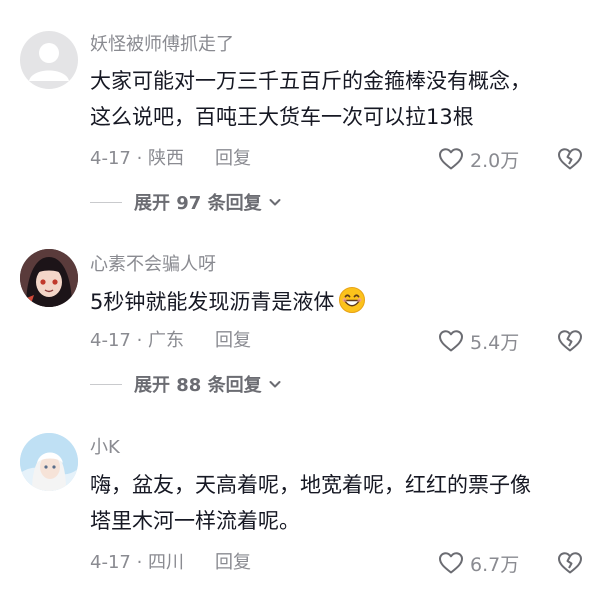  I want to click on comment-text: 嗨，盆友，天高着呢，地宽着呢，红红的票子像 塔里木河一样流着呢。, so click(337, 503).